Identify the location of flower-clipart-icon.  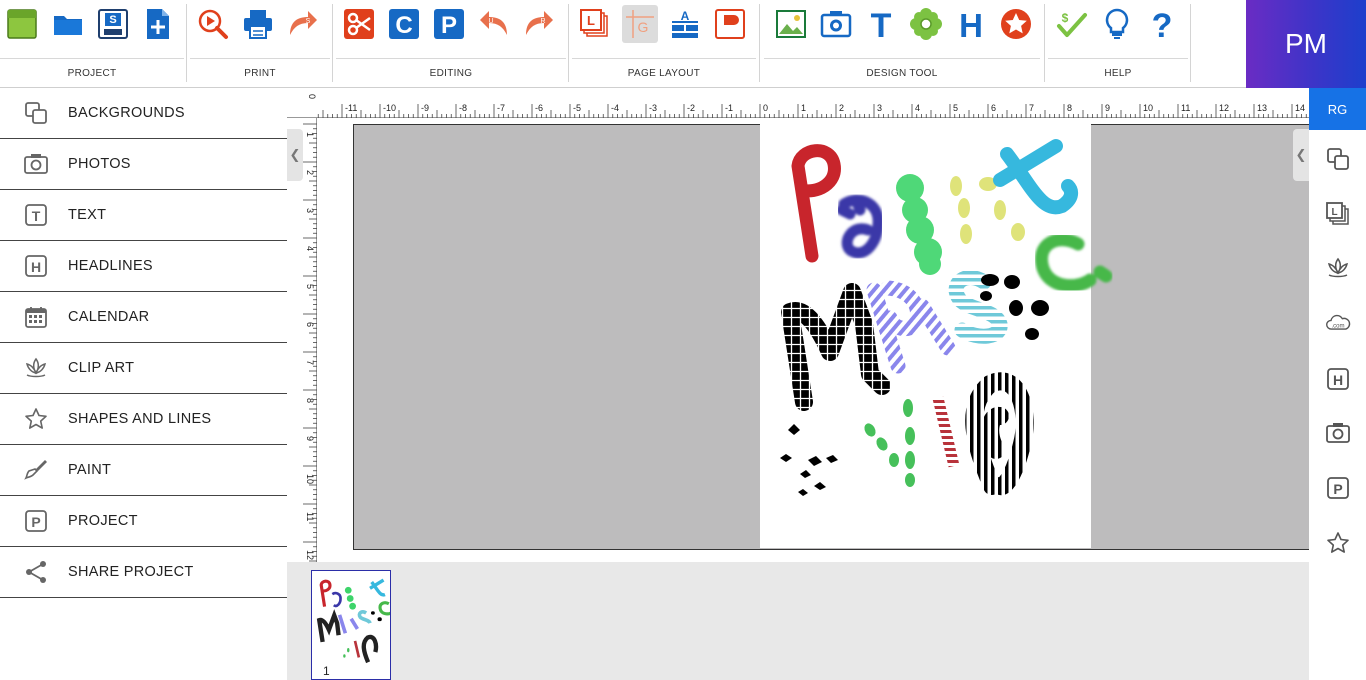
(926, 24).